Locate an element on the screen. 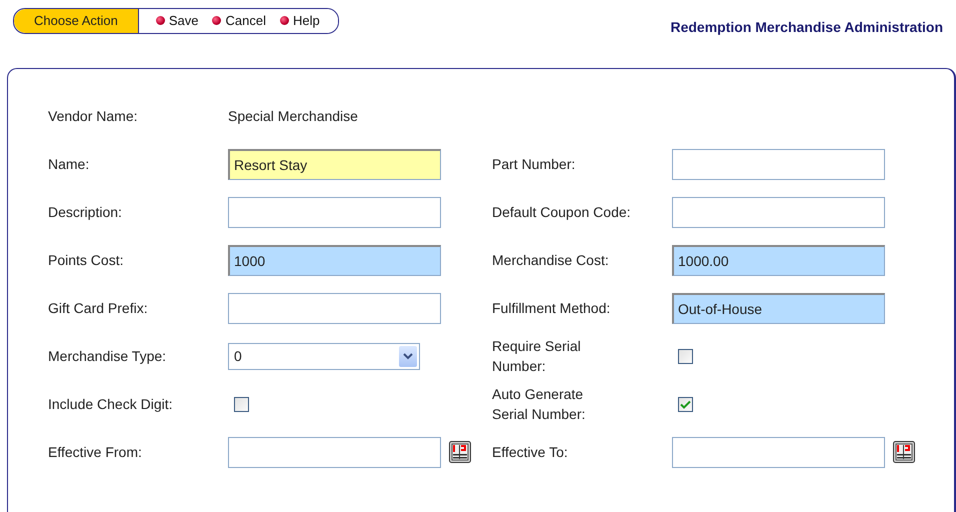 This screenshot has width=956, height=512. input-field: 1000.00 is located at coordinates (778, 260).